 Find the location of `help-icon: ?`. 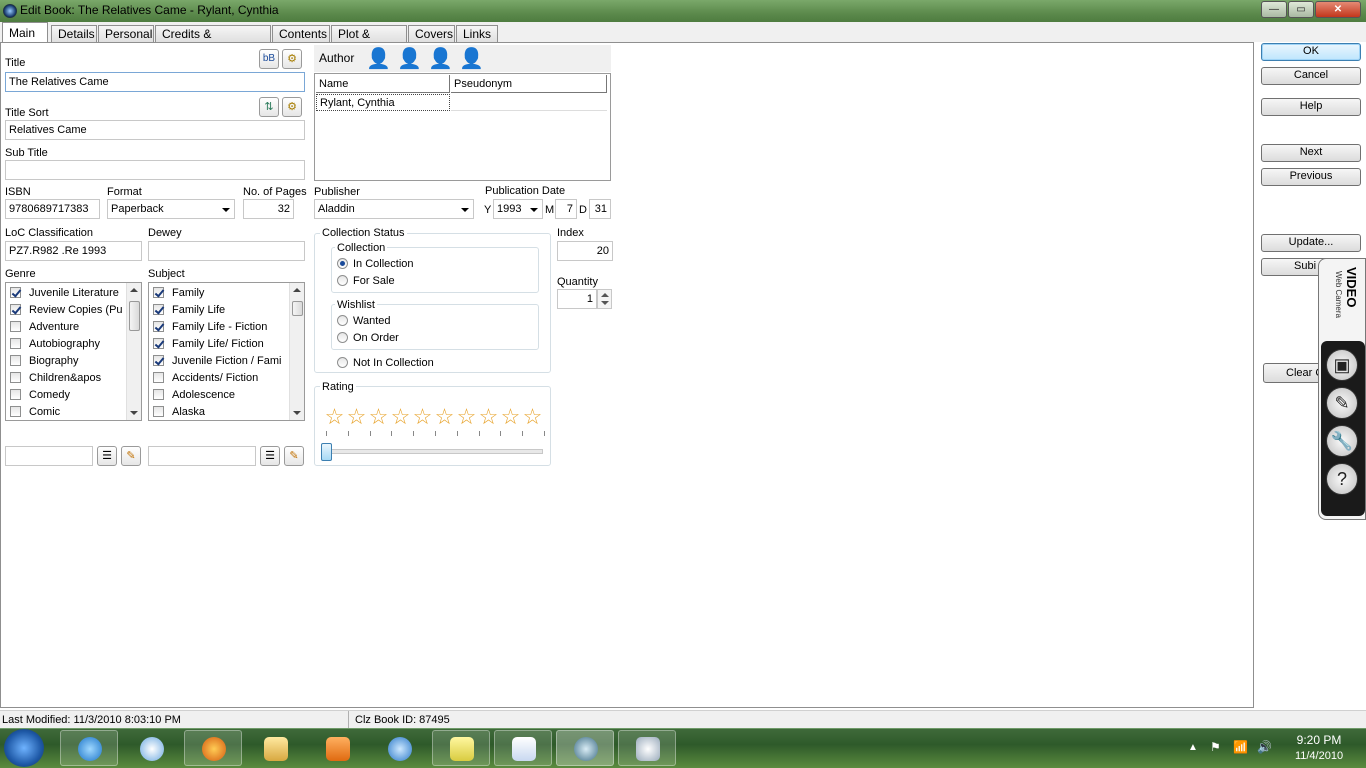

help-icon: ? is located at coordinates (1342, 479).